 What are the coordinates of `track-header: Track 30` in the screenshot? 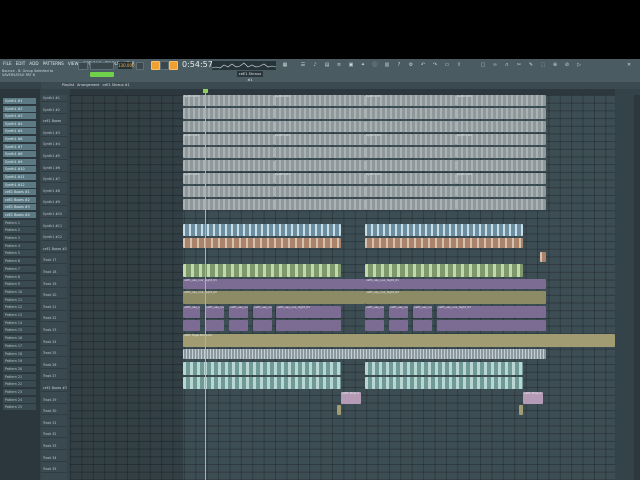 It's located at (54, 412).